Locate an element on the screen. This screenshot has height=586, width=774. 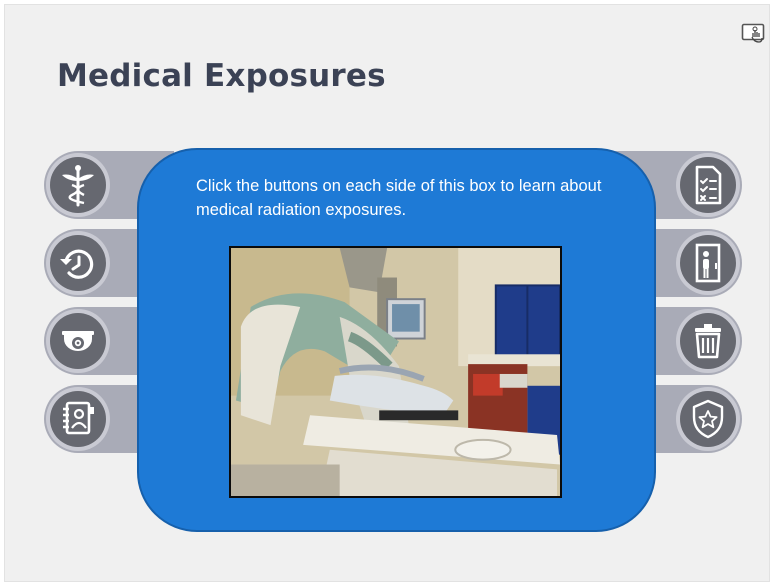
history-icon is located at coordinates (77, 264).